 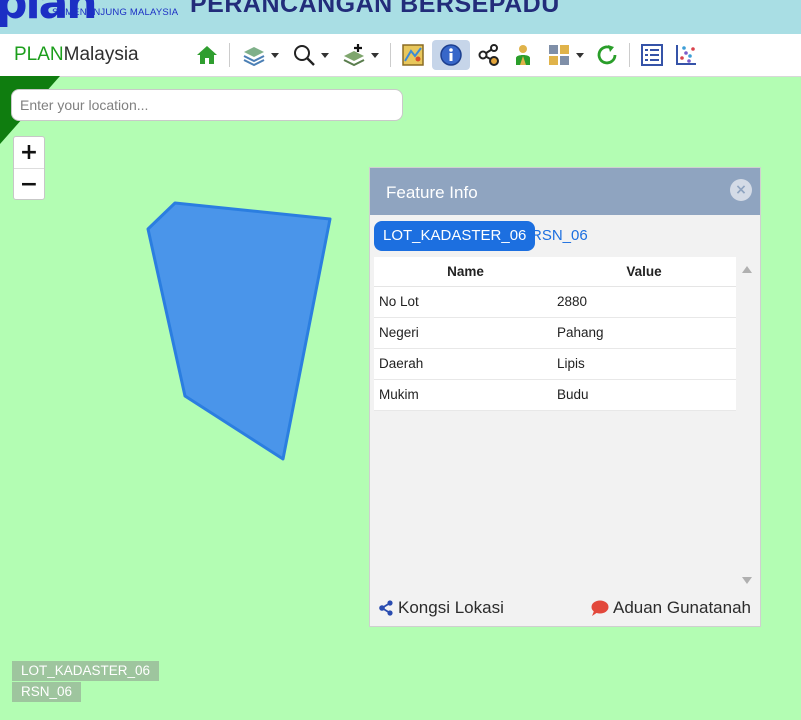 I want to click on column-header-name: Name, so click(x=465, y=271).